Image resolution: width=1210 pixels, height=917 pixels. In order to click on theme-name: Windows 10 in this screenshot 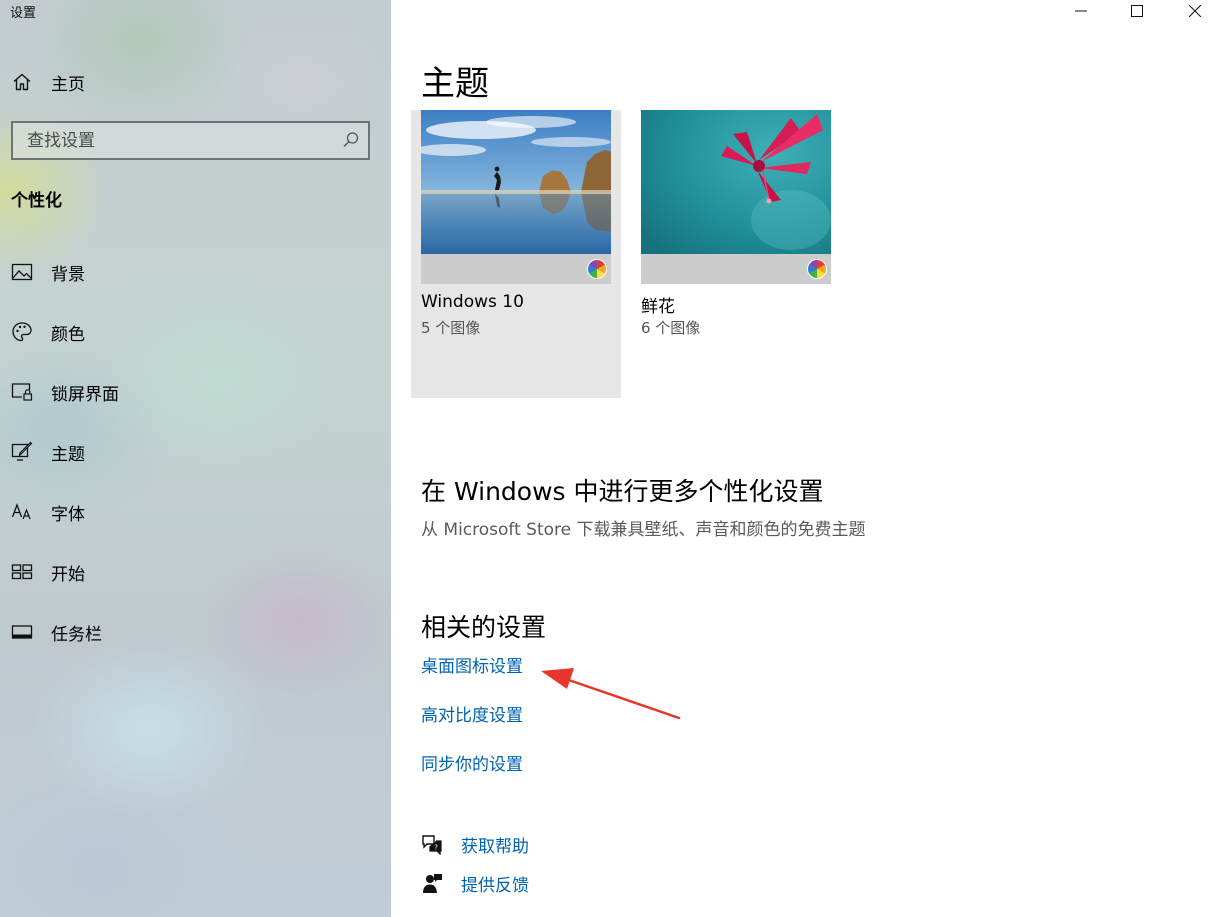, I will do `click(472, 302)`.